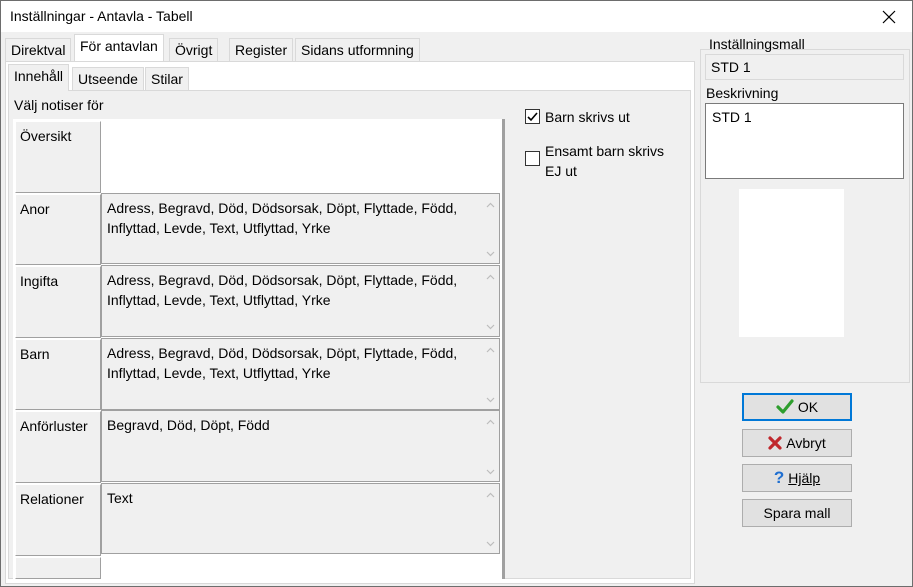 The height and width of the screenshot is (587, 913). Describe the element at coordinates (804, 478) in the screenshot. I see `help-label: Hjälp` at that location.